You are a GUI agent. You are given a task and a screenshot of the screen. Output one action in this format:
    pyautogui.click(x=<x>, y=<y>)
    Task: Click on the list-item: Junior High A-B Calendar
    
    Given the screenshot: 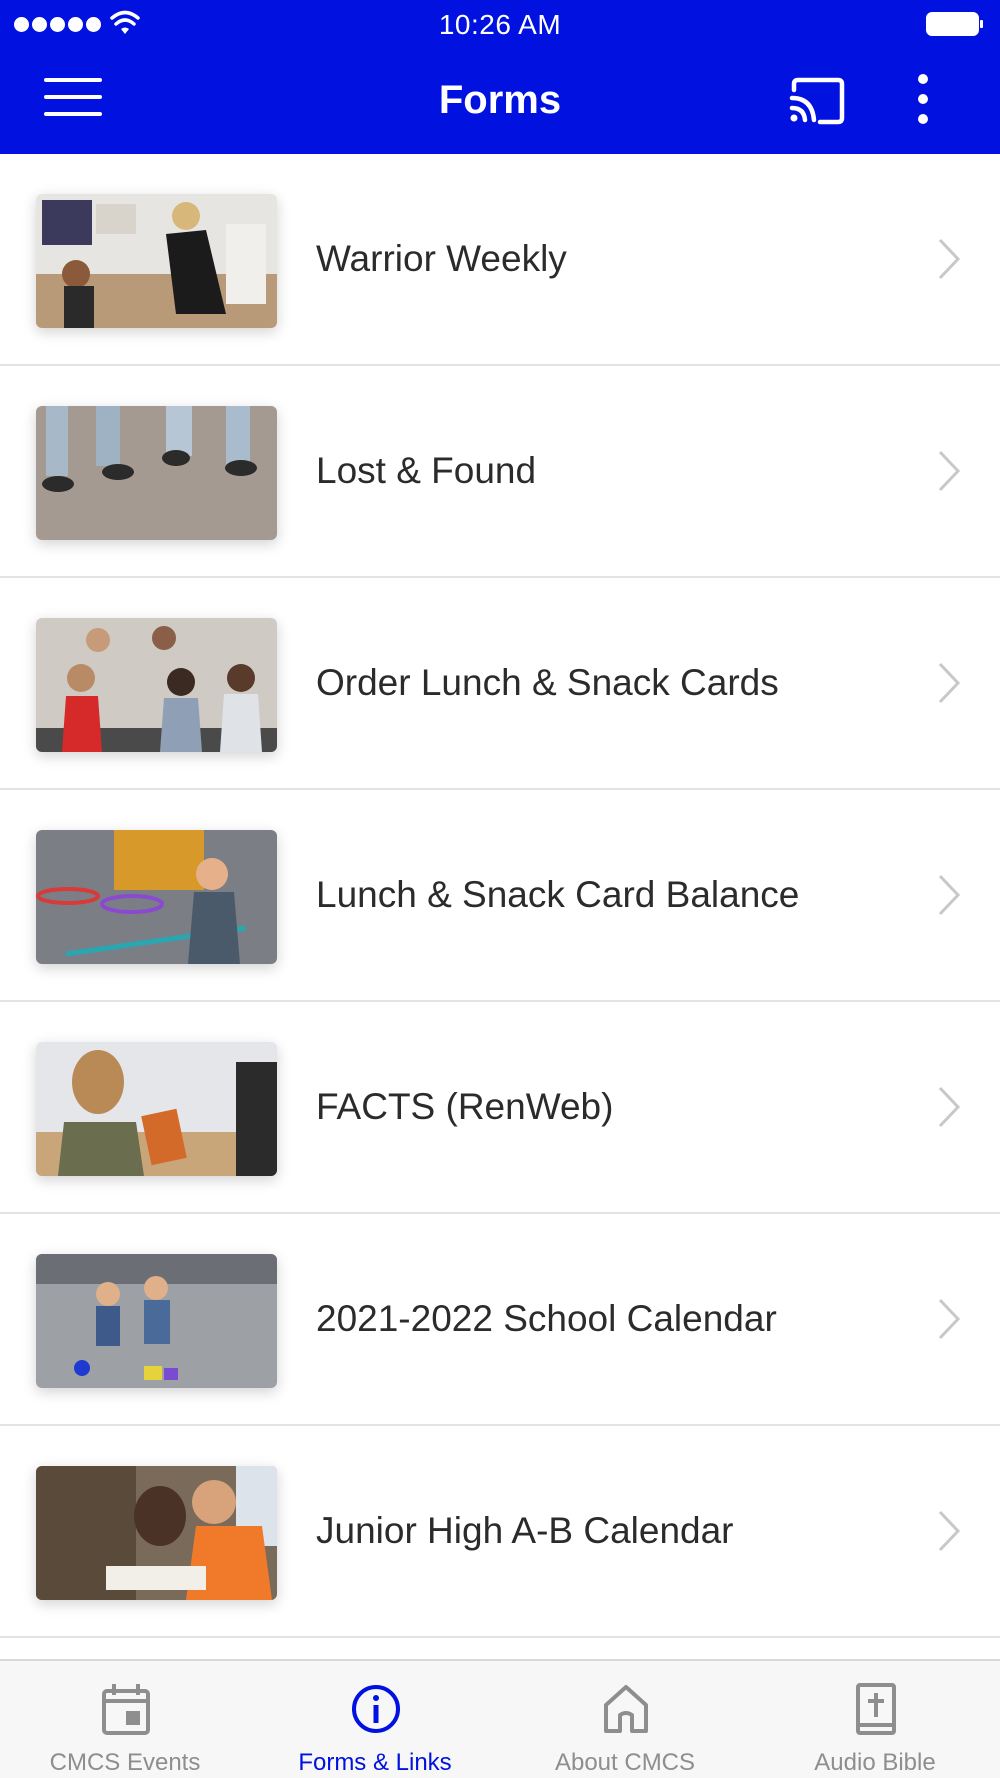 What is the action you would take?
    pyautogui.click(x=500, y=1532)
    